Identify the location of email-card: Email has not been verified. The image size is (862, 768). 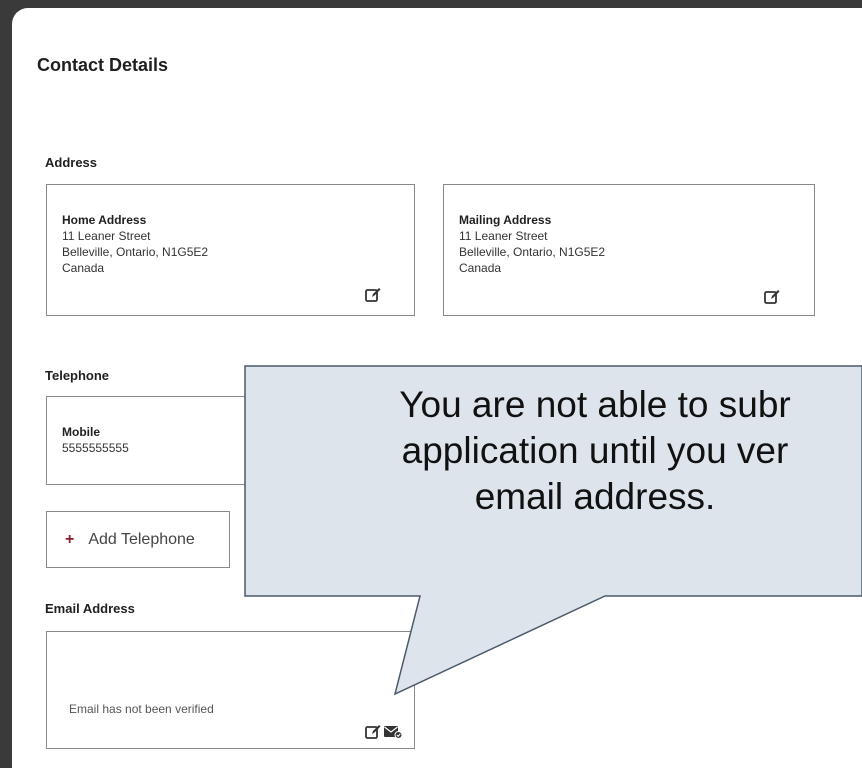
(230, 690).